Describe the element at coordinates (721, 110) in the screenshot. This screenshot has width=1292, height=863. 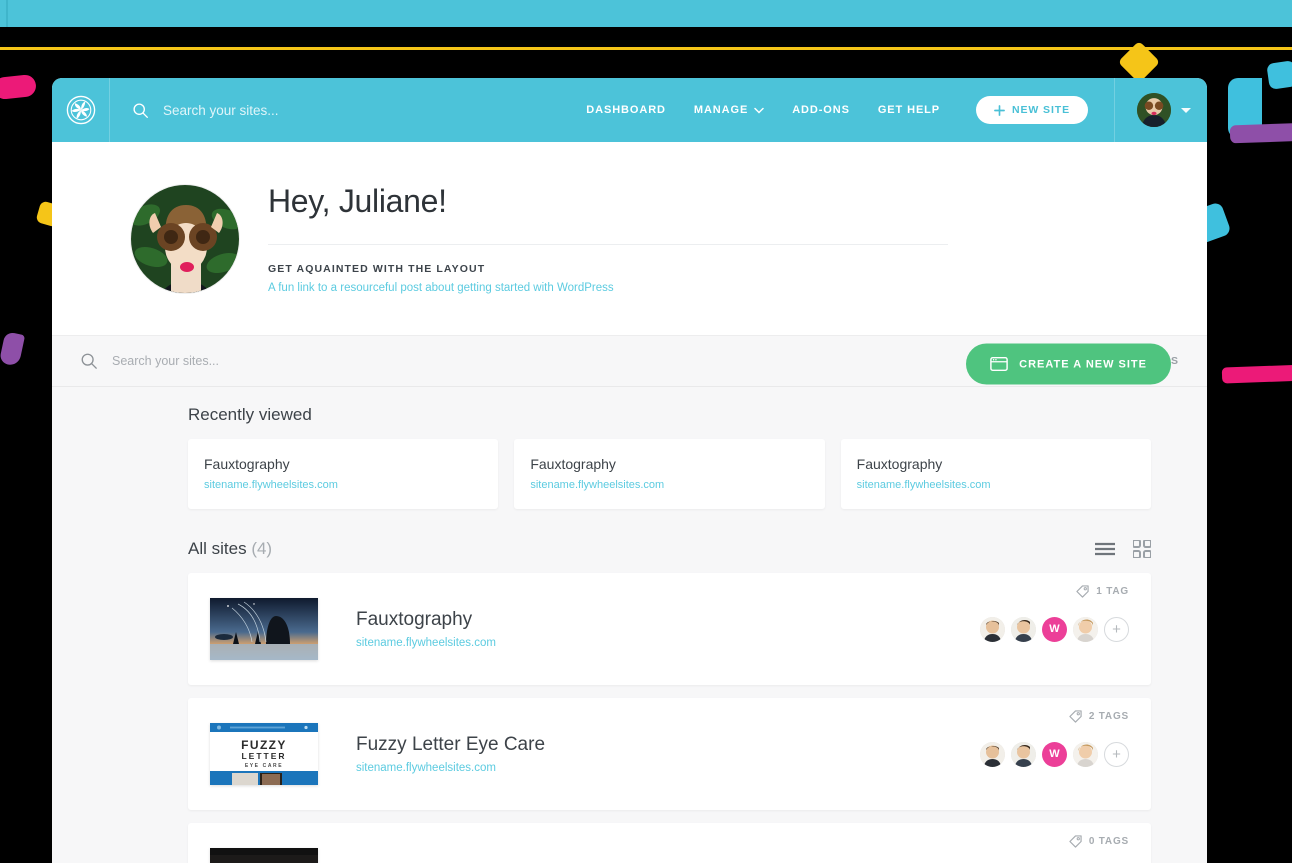
I see `nav-label: MANAGE` at that location.